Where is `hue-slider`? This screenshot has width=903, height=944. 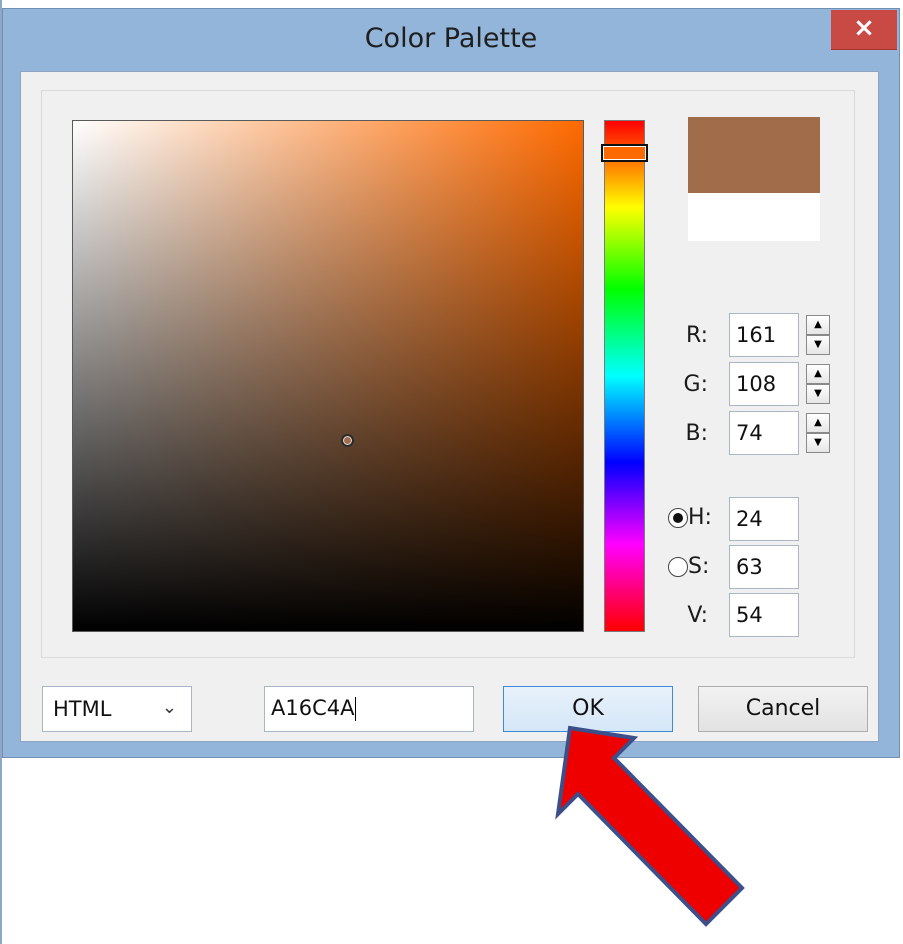 hue-slider is located at coordinates (624, 376).